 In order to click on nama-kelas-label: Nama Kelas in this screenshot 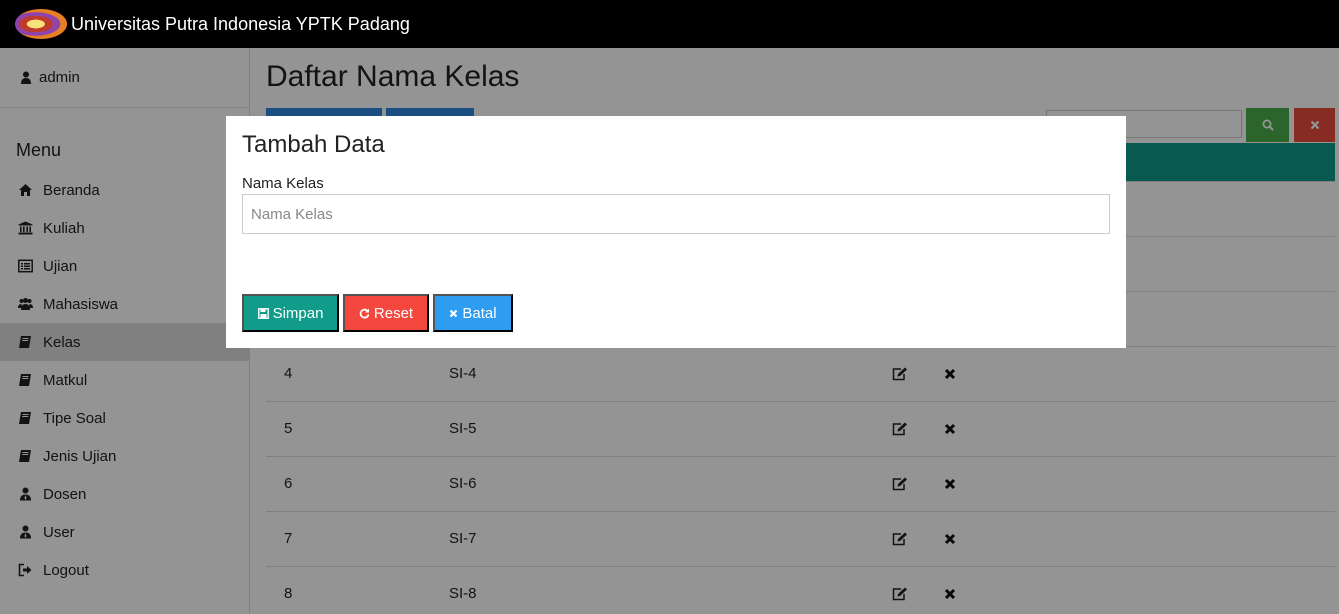, I will do `click(283, 183)`.